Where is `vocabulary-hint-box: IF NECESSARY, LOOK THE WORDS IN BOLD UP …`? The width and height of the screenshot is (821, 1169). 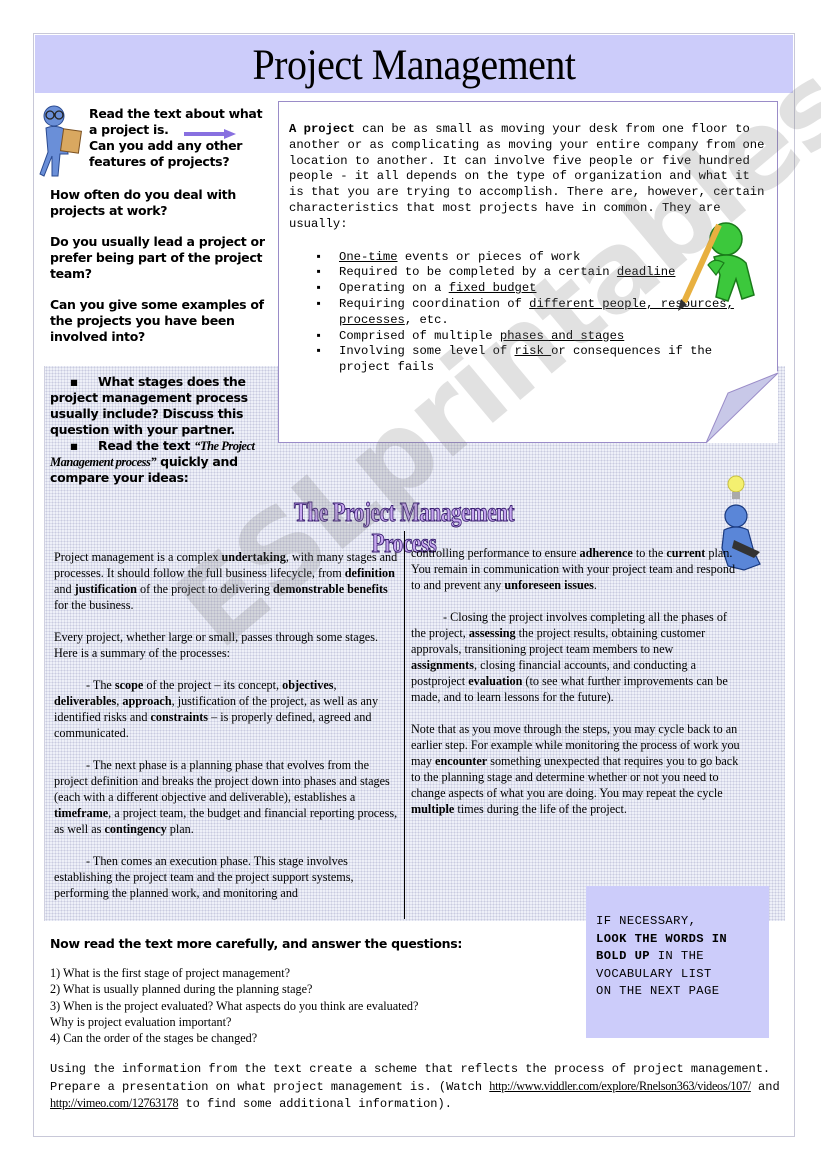 vocabulary-hint-box: IF NECESSARY, LOOK THE WORDS IN BOLD UP … is located at coordinates (677, 962).